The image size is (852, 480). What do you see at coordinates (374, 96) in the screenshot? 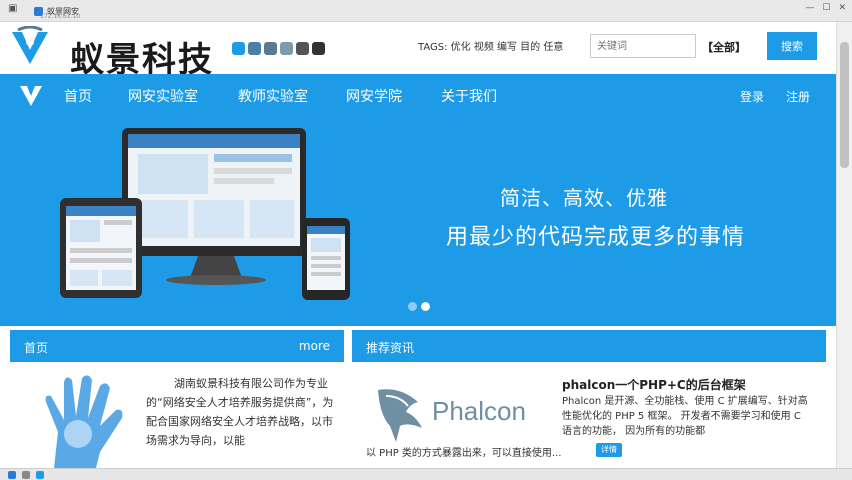
I see `nav-item-academy: 网安学院` at bounding box center [374, 96].